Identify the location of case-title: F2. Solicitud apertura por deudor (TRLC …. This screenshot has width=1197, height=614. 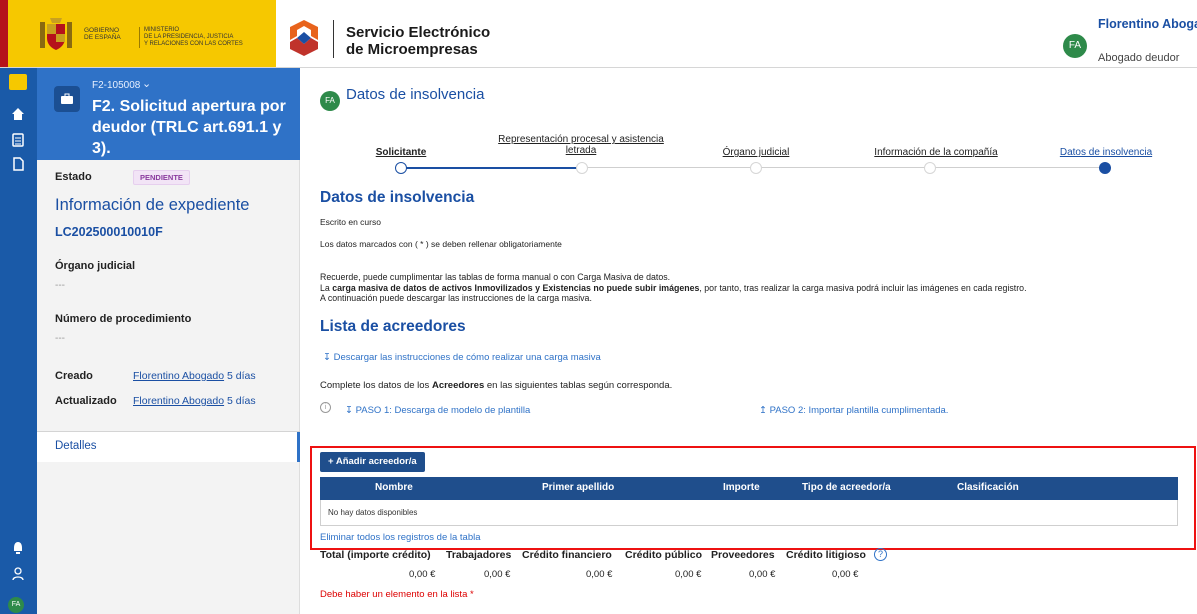
(189, 127).